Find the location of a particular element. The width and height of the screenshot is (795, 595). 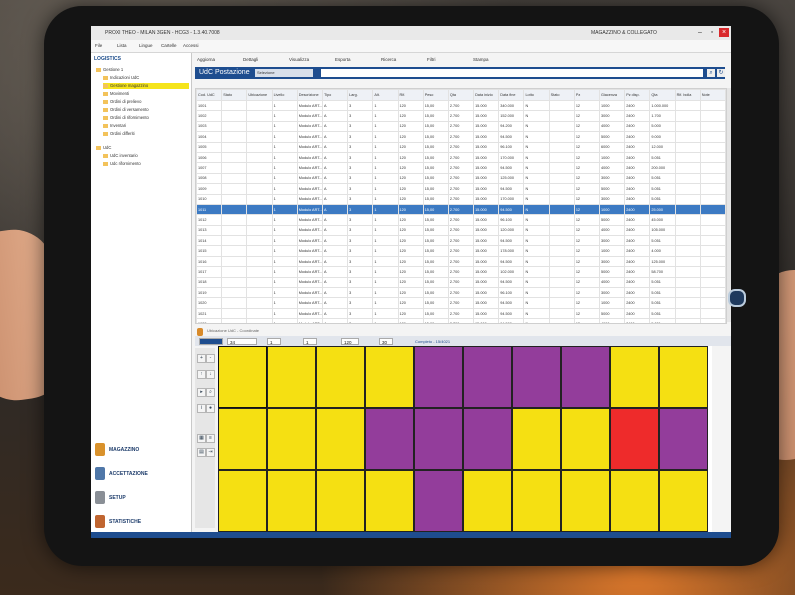

menu-item-1: Lista is located at coordinates (122, 45).